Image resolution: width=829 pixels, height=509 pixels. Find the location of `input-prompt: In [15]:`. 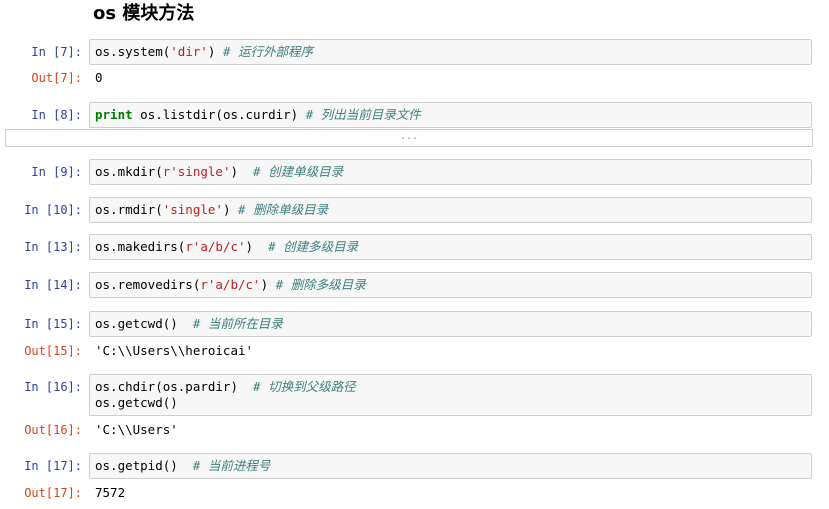

input-prompt: In [15]: is located at coordinates (53, 324).